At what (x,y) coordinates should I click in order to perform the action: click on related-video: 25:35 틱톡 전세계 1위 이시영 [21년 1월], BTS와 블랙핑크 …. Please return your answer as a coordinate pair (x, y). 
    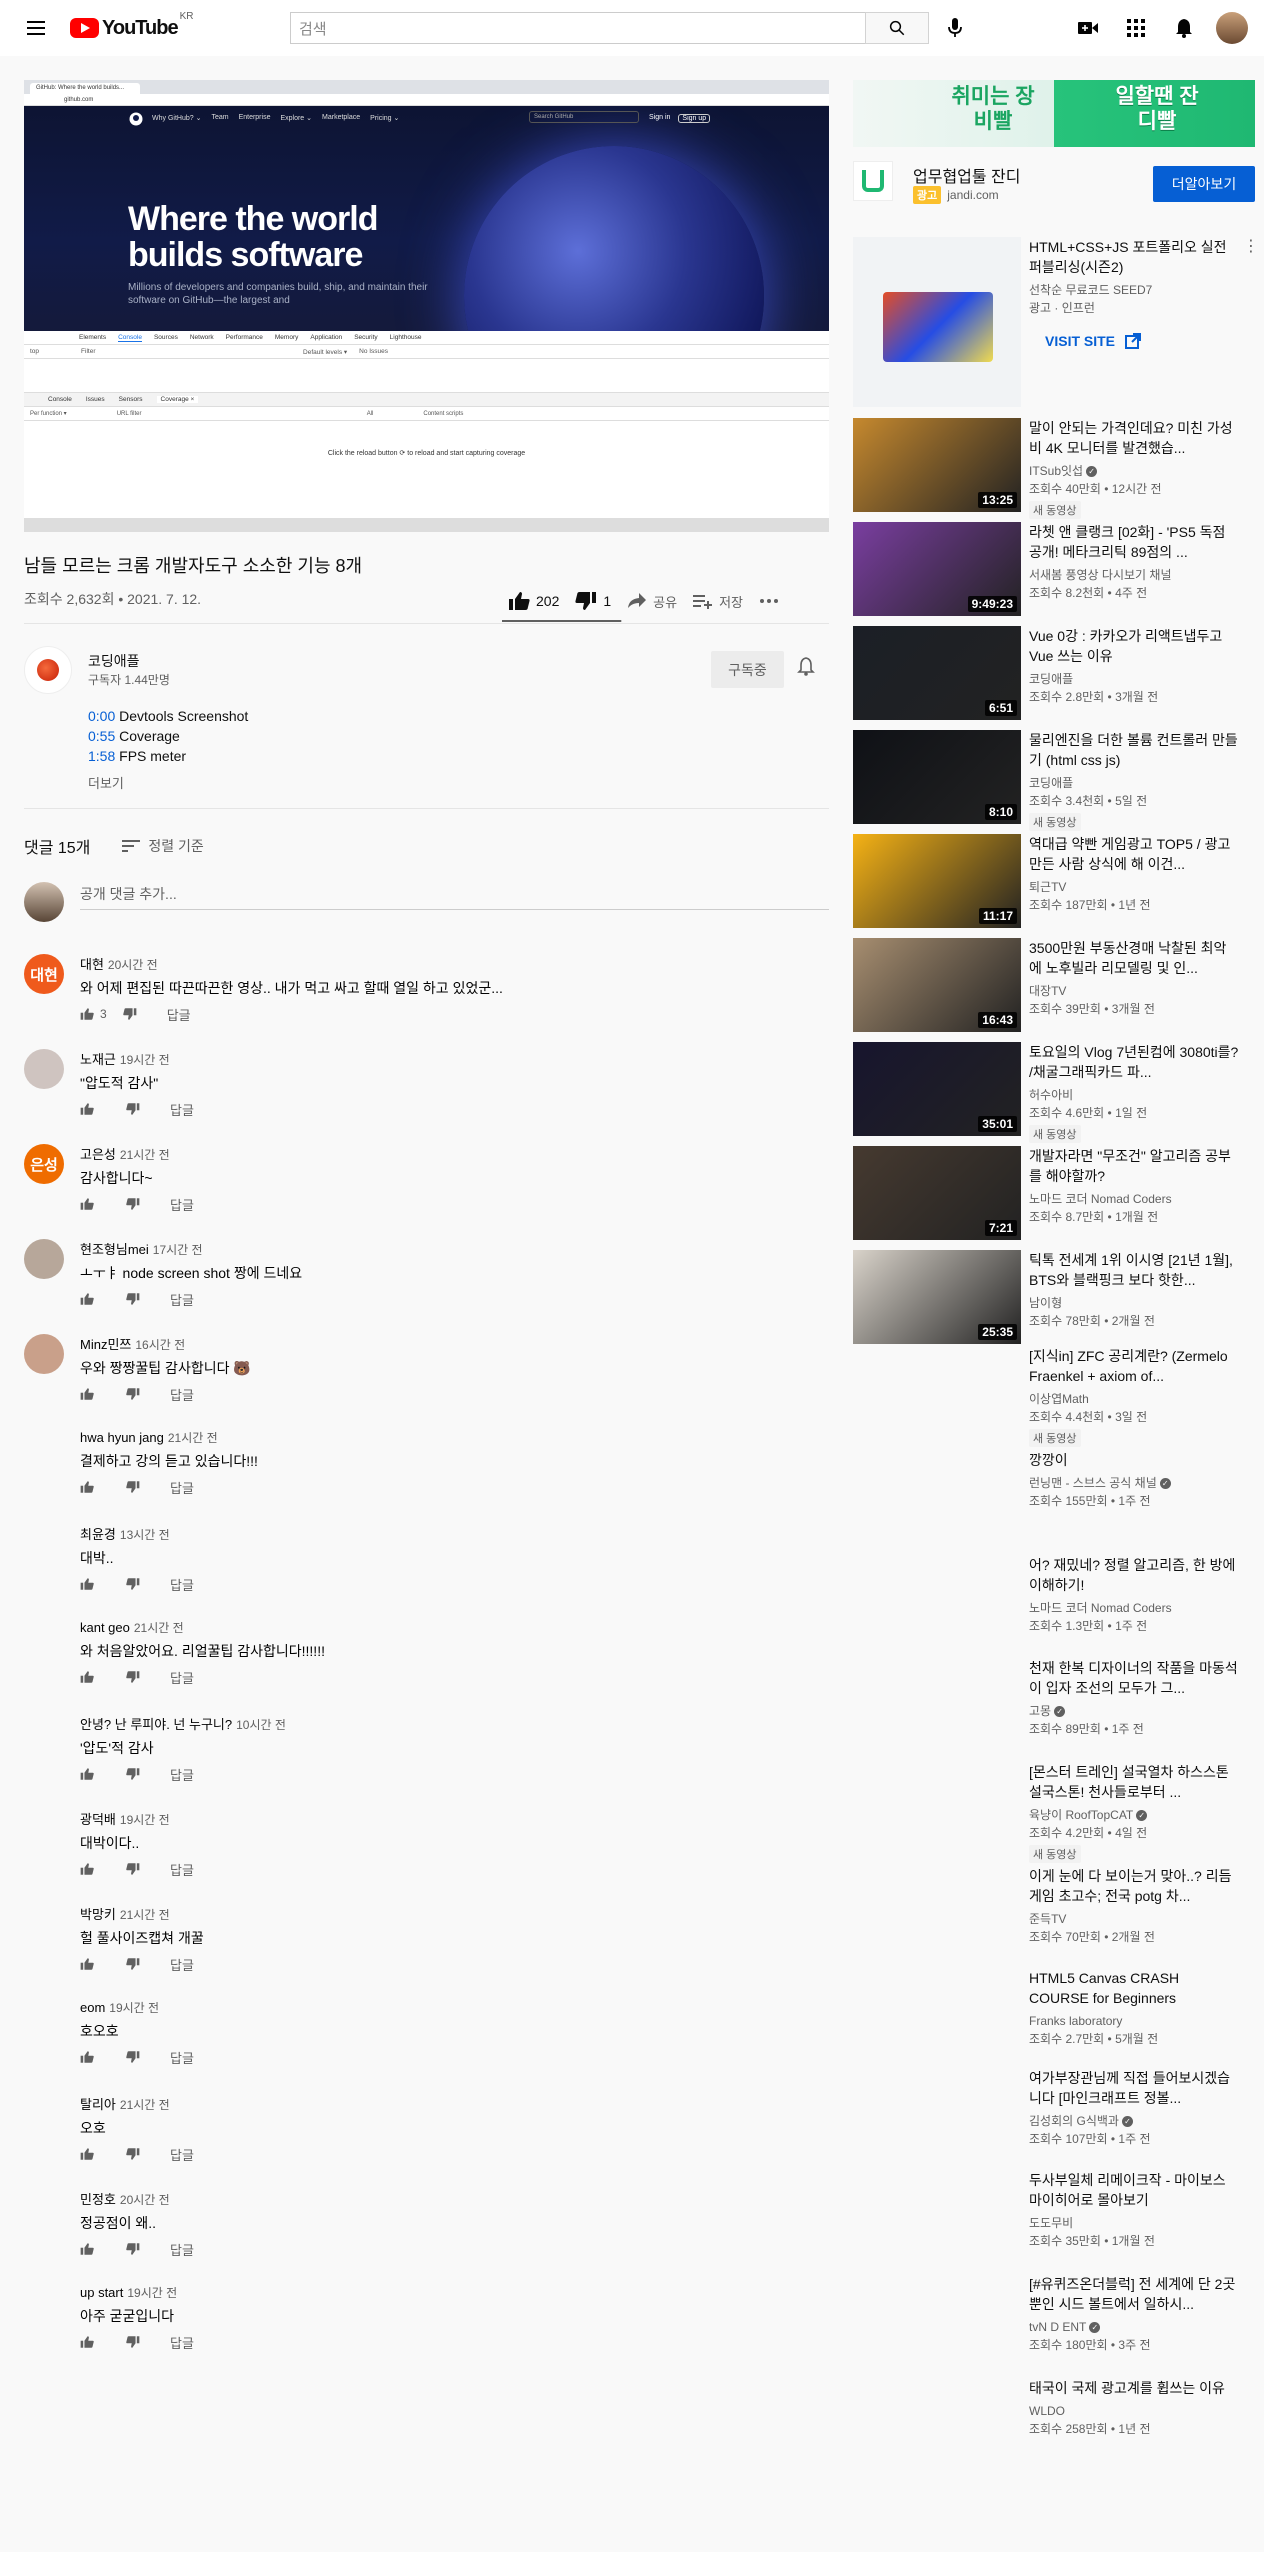
    Looking at the image, I should click on (1054, 1297).